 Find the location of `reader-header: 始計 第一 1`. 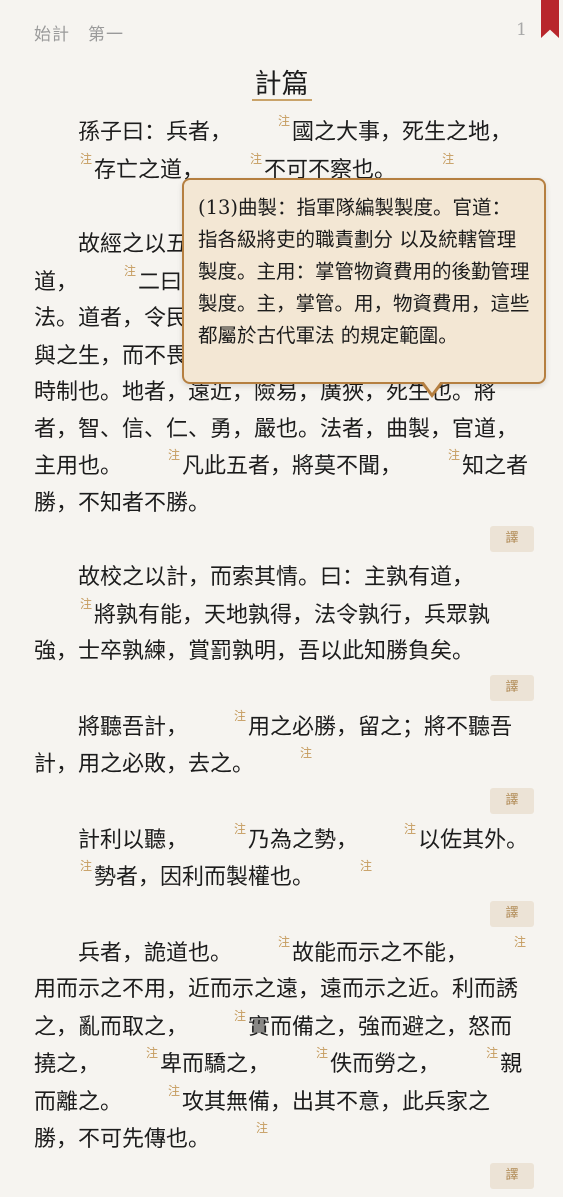

reader-header: 始計 第一 1 is located at coordinates (281, 30).